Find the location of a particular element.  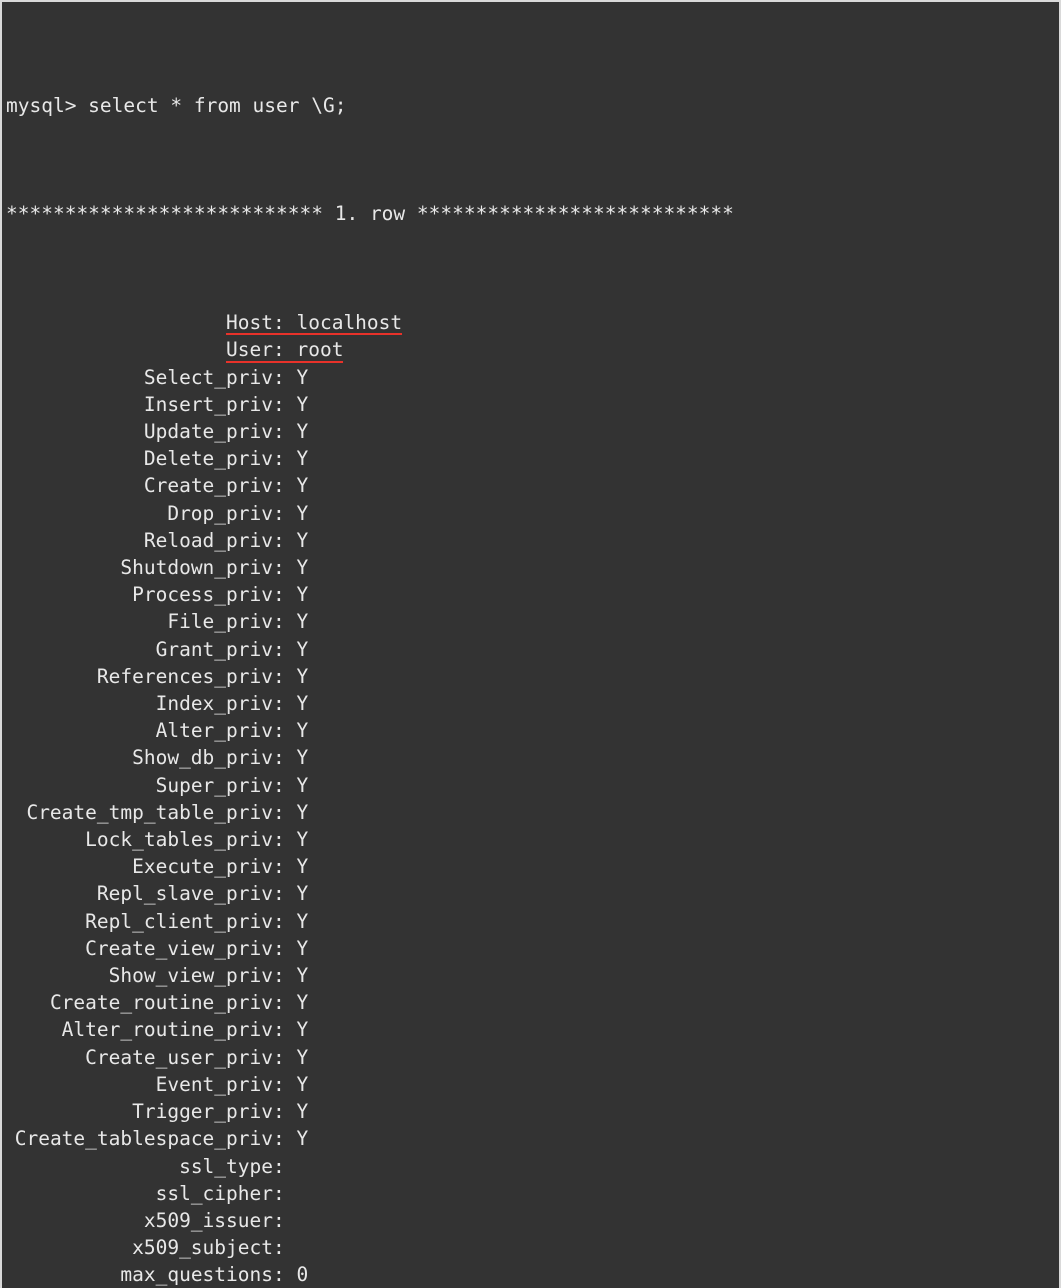

field-label: Update_priv is located at coordinates (208, 432).